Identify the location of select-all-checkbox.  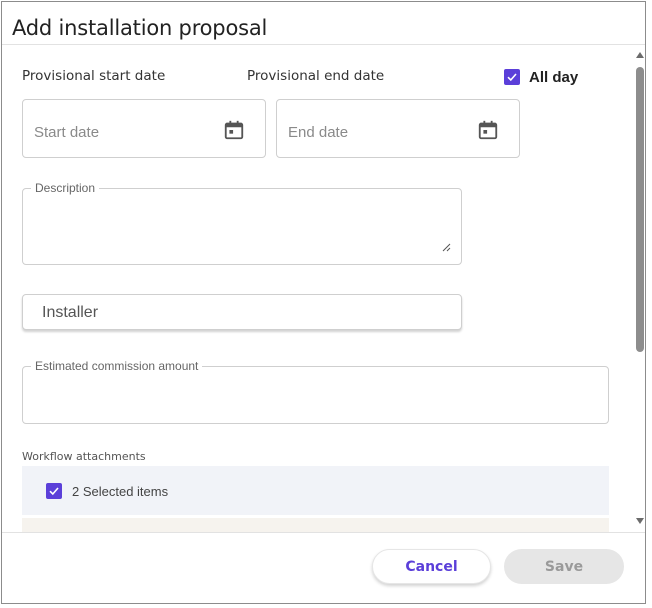
(54, 491).